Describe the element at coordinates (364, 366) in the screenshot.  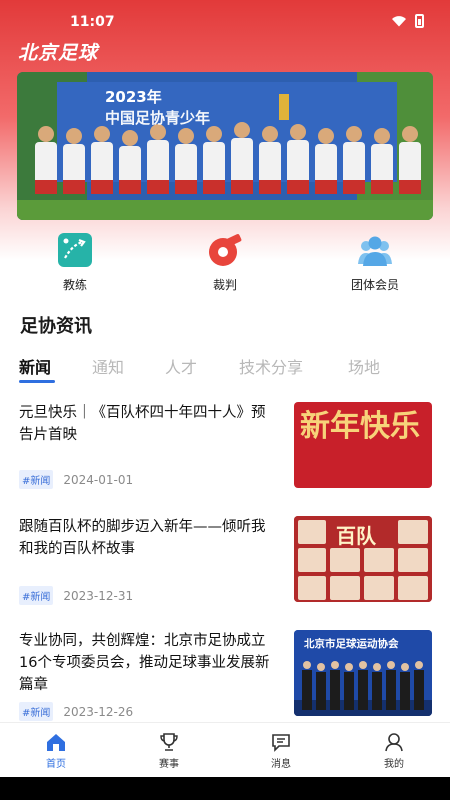
I see `tab-venue: 场地` at that location.